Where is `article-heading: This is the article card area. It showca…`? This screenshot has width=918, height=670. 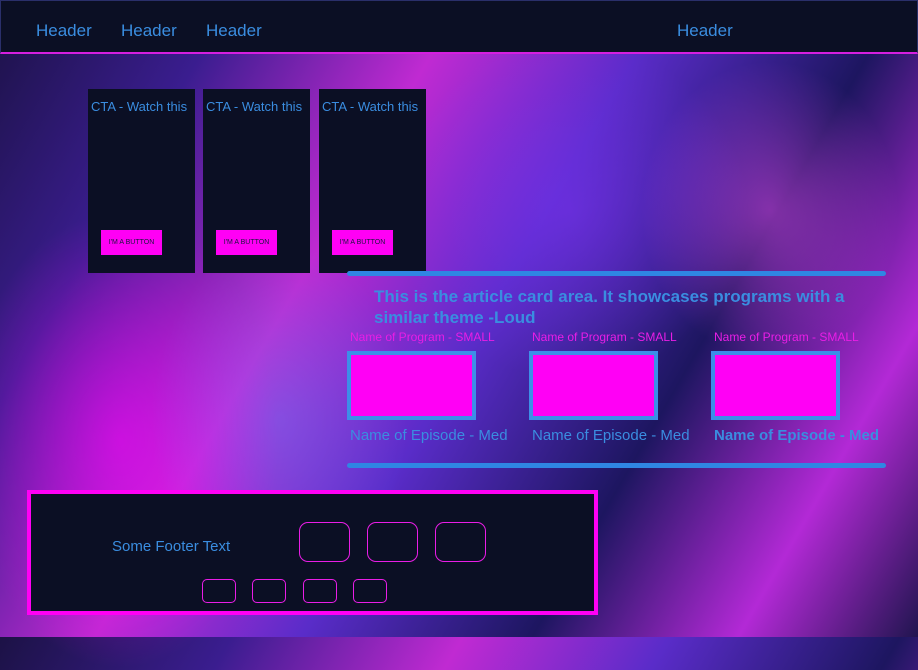
article-heading: This is the article card area. It showca… is located at coordinates (609, 307).